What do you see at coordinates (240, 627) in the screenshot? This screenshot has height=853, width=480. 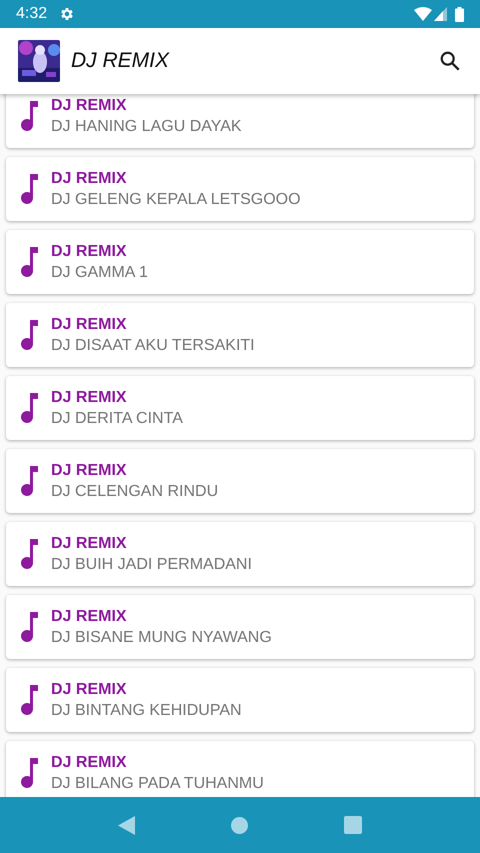 I see `song-card: DJ REMIX DJ BISANE MUNG NYAWANG` at bounding box center [240, 627].